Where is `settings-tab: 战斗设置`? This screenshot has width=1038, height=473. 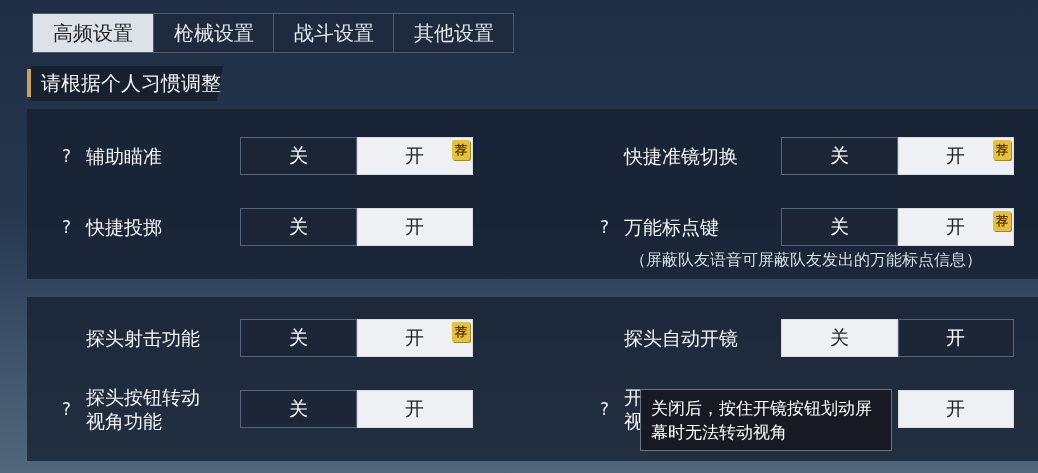 settings-tab: 战斗设置 is located at coordinates (333, 33).